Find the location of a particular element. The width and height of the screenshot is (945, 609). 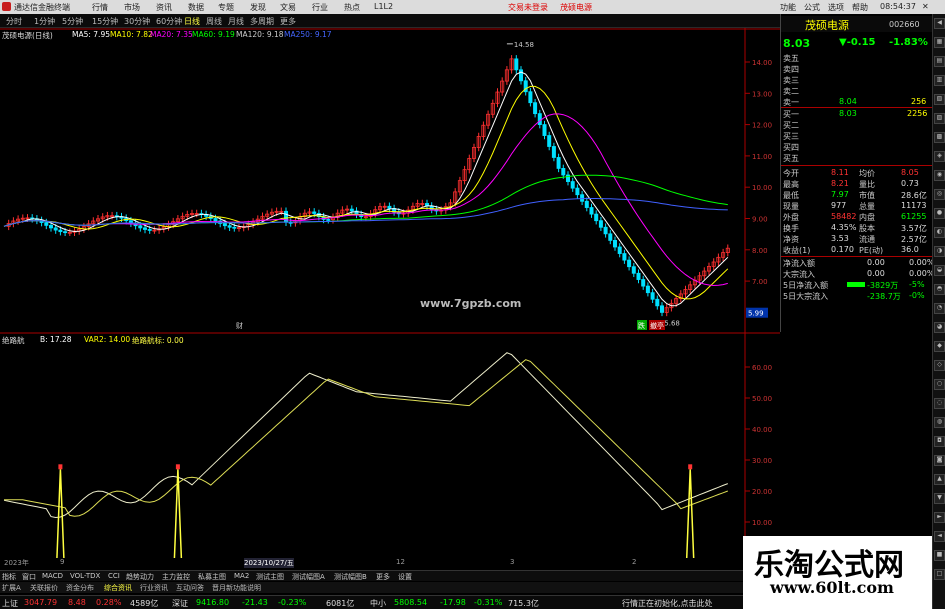

toolbar-tool-icon: ◐ is located at coordinates (939, 232).